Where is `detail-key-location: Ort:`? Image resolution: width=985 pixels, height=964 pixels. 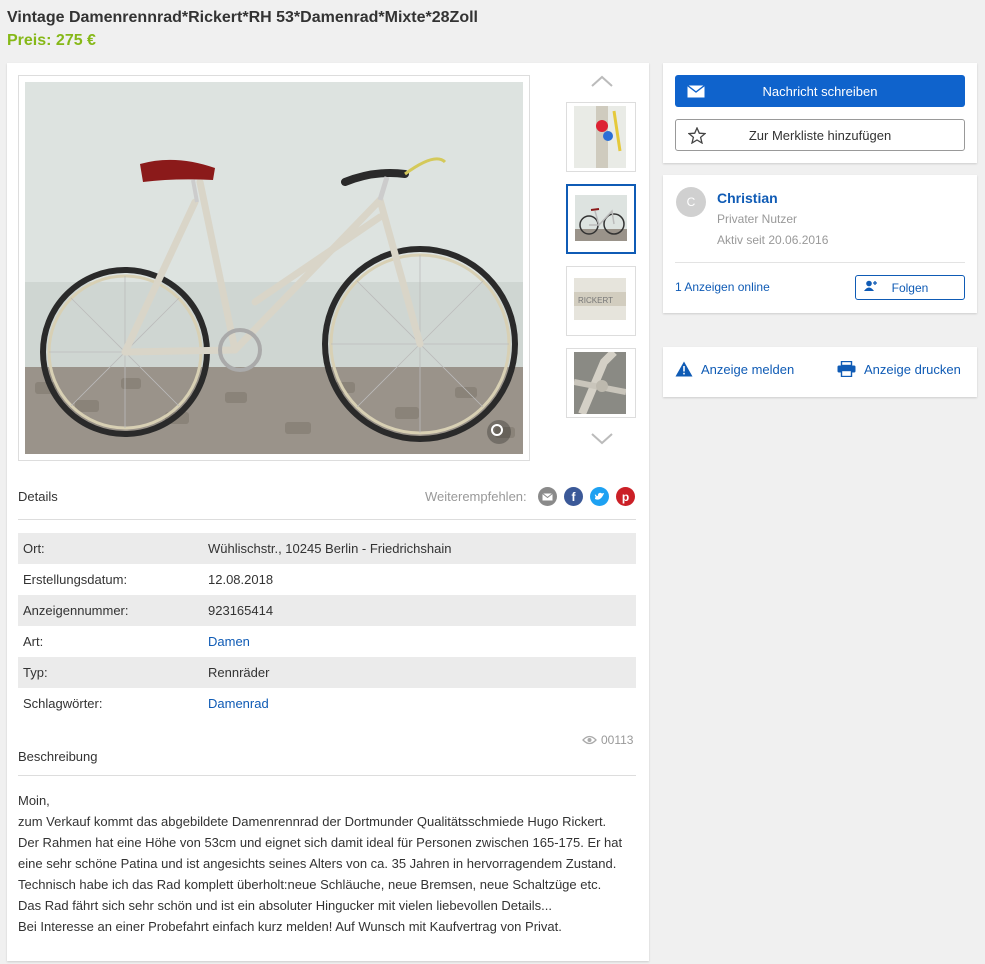 detail-key-location: Ort: is located at coordinates (110, 548).